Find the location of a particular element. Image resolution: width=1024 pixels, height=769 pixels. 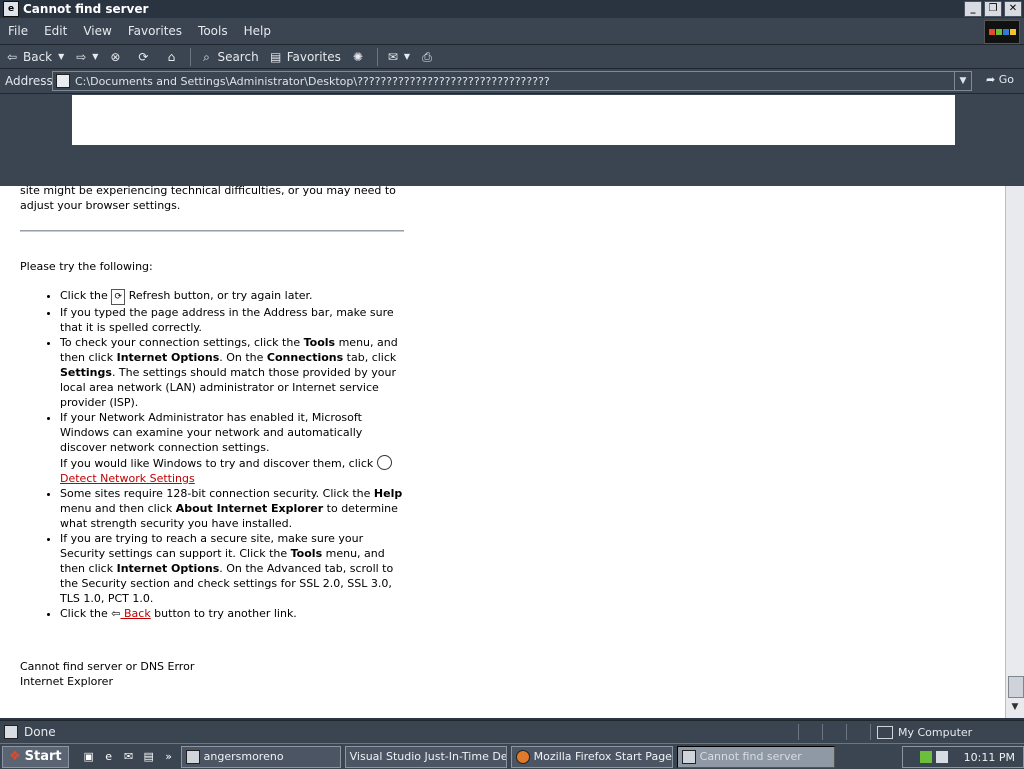

ie-launch-icon: e is located at coordinates (109, 757).